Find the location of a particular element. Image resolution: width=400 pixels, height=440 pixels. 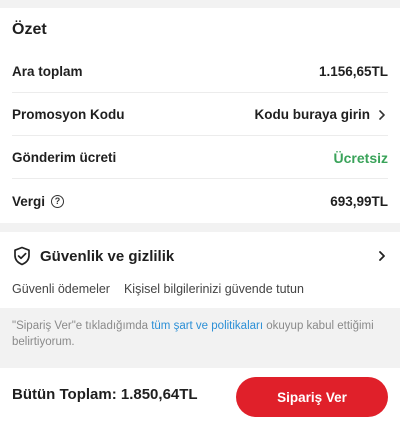

security-title-group: Güvenlik ve gizlilik is located at coordinates (93, 256).